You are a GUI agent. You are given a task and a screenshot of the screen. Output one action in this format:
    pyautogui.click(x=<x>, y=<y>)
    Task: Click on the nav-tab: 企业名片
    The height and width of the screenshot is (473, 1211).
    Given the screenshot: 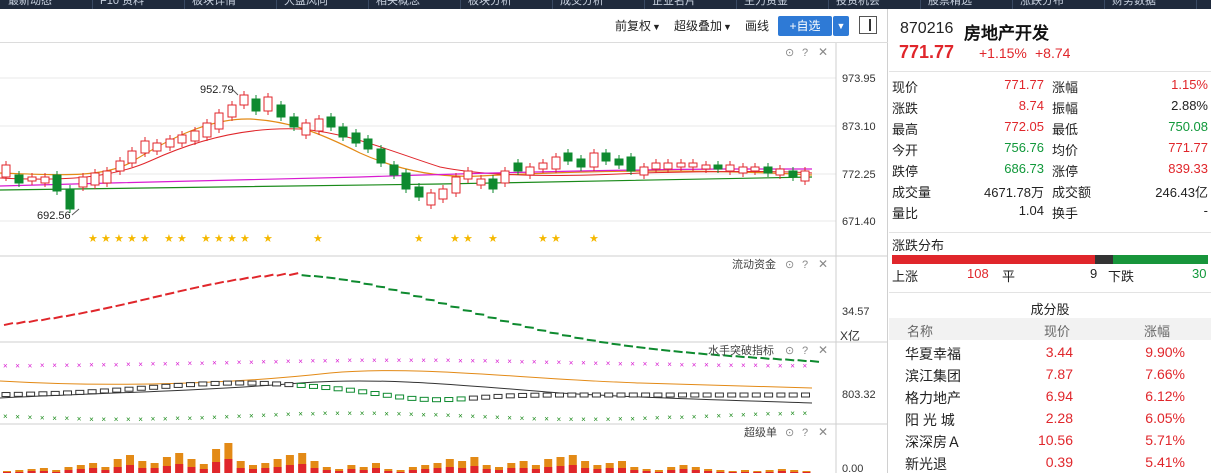 What is the action you would take?
    pyautogui.click(x=674, y=4)
    